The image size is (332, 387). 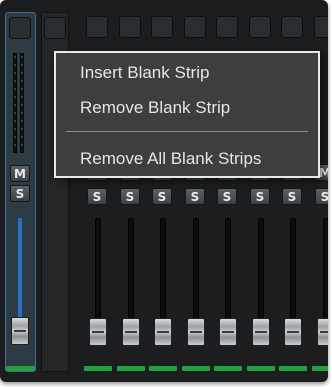 What do you see at coordinates (18, 103) in the screenshot?
I see `level-meter` at bounding box center [18, 103].